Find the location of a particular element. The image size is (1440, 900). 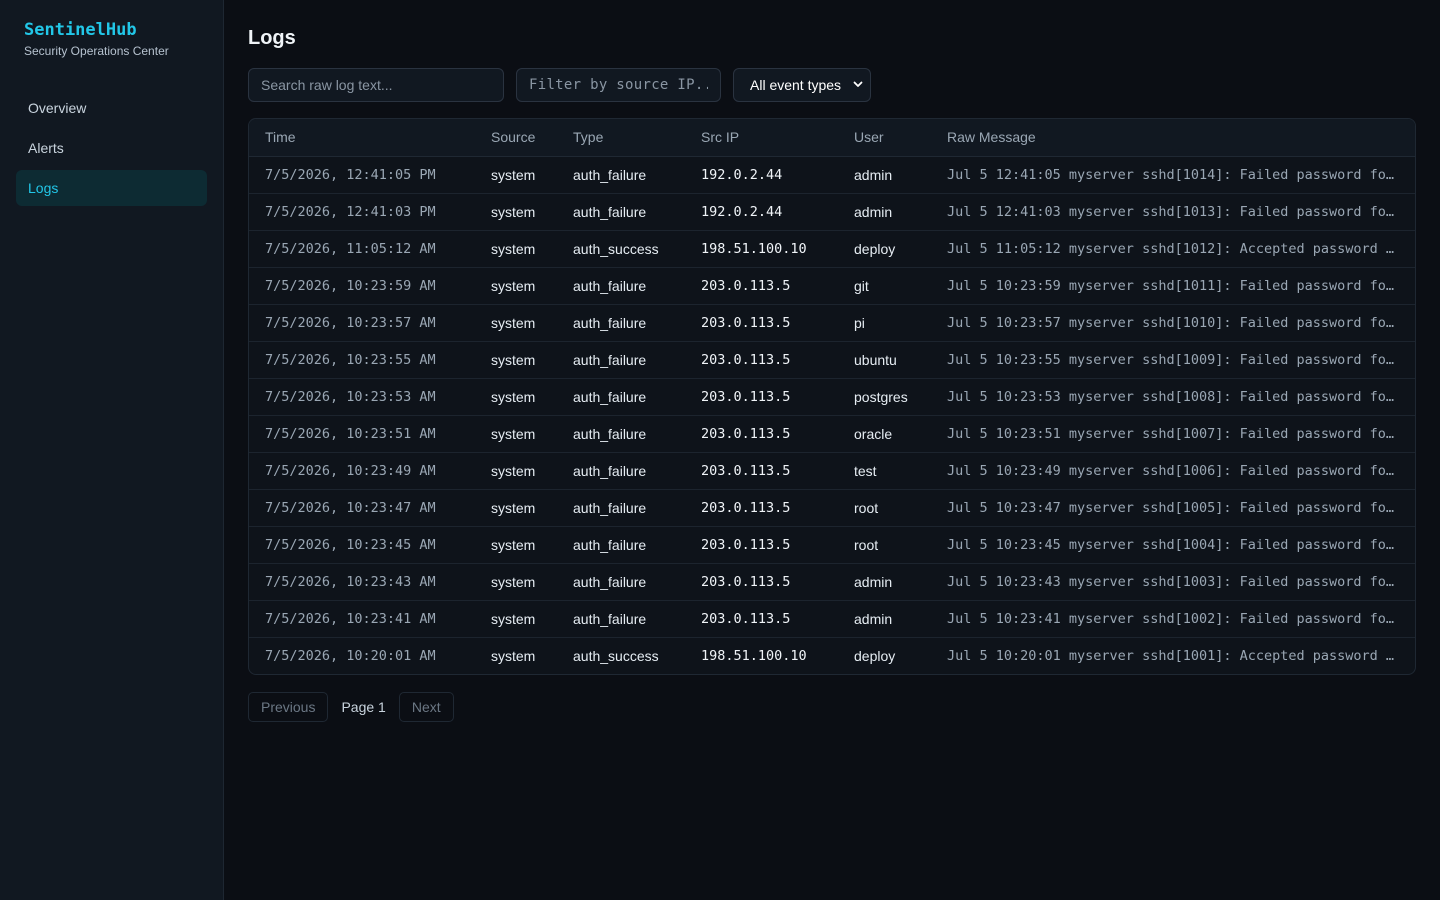

cell-time: 7/5/2026, 10:23:53 AM is located at coordinates (362, 397).